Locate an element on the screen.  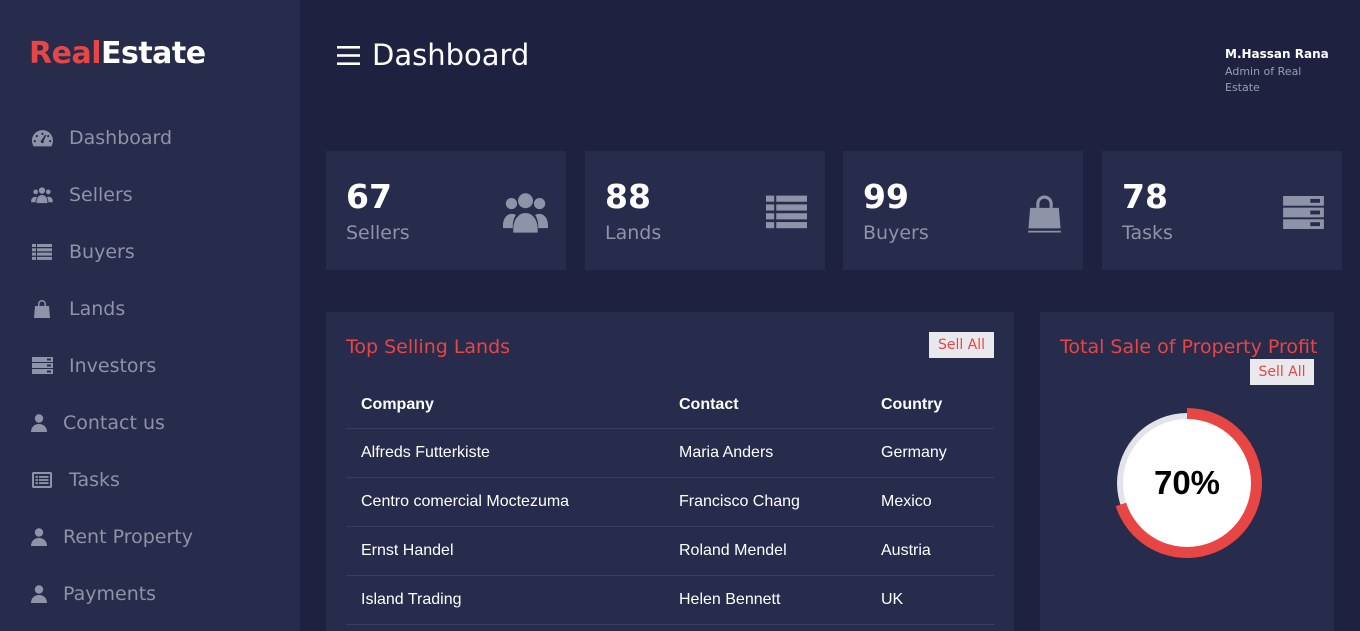
stat-value: 99 is located at coordinates (886, 196).